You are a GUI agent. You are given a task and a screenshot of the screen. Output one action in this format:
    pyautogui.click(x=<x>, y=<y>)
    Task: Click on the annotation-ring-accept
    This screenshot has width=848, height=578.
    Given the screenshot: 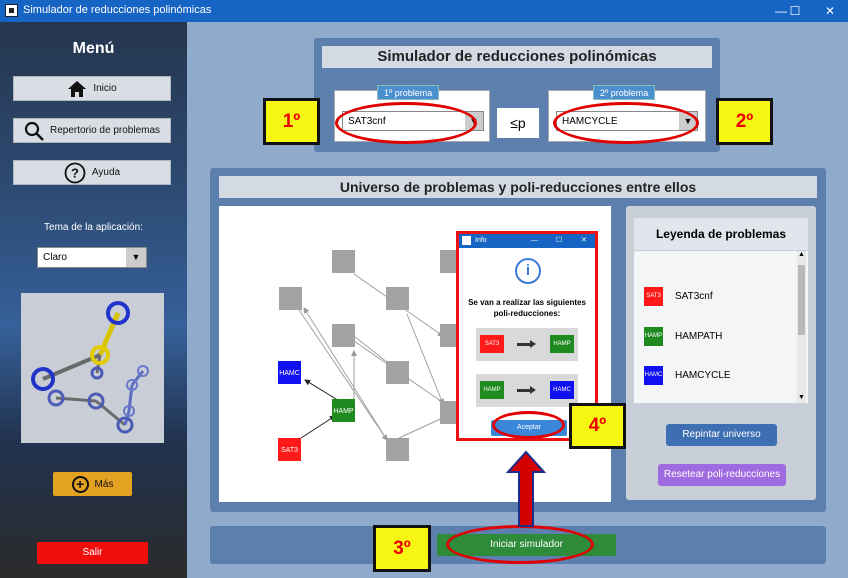 What is the action you would take?
    pyautogui.click(x=528, y=425)
    